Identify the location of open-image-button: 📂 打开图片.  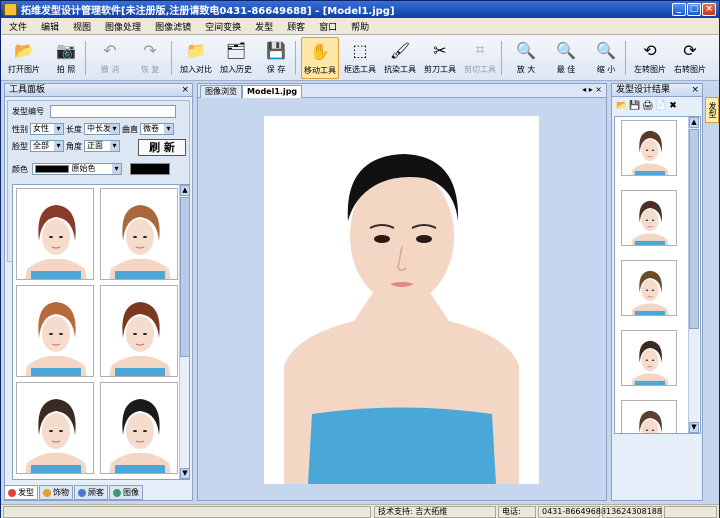
(24, 58).